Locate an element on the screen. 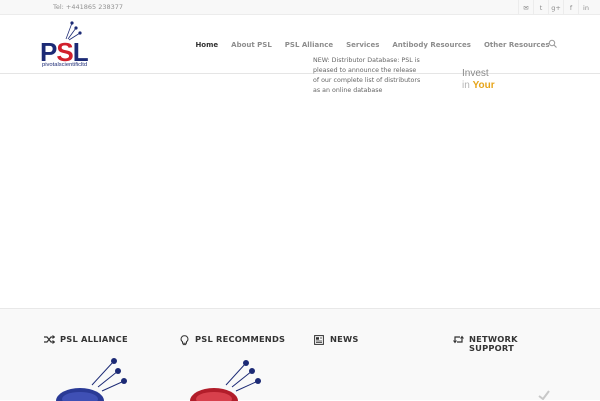 Image resolution: width=600 pixels, height=401 pixels. mail-icon: ✉ is located at coordinates (525, 7).